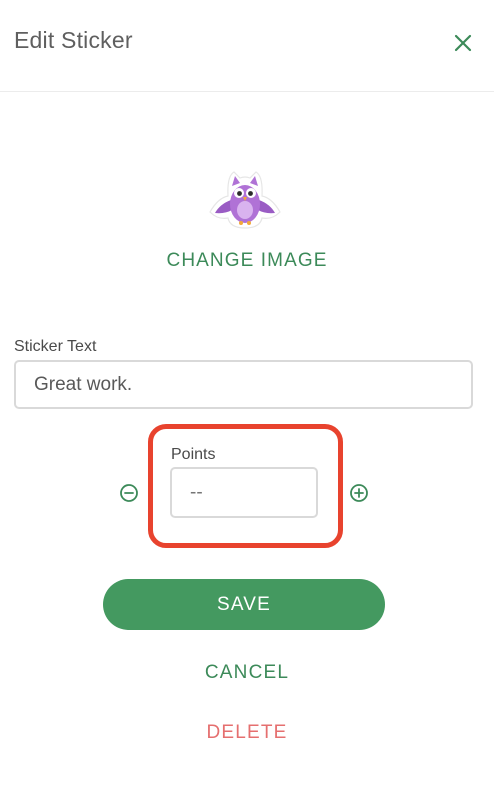 This screenshot has height=812, width=494. Describe the element at coordinates (73, 40) in the screenshot. I see `dialog-title: Edit Sticker` at that location.